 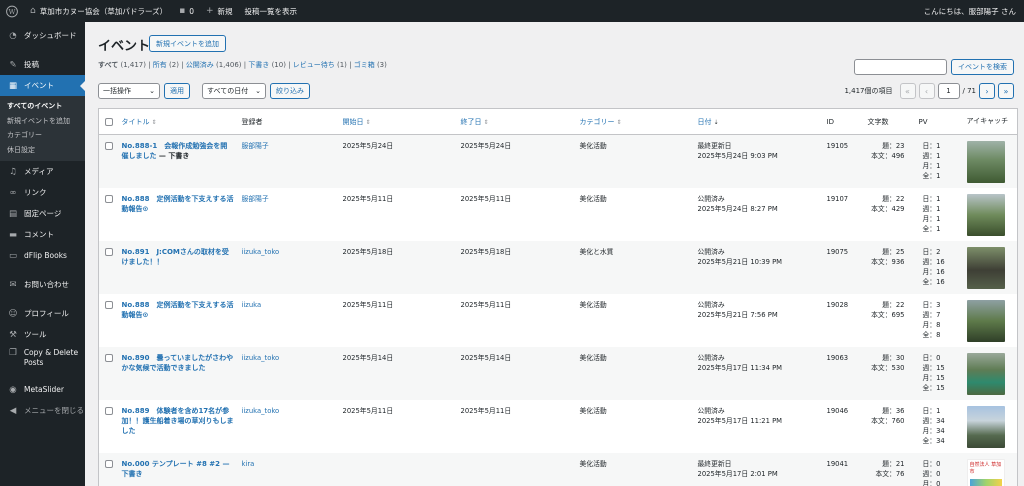 I want to click on menu-contact: ✉ お問い合わせ, so click(x=42, y=284).